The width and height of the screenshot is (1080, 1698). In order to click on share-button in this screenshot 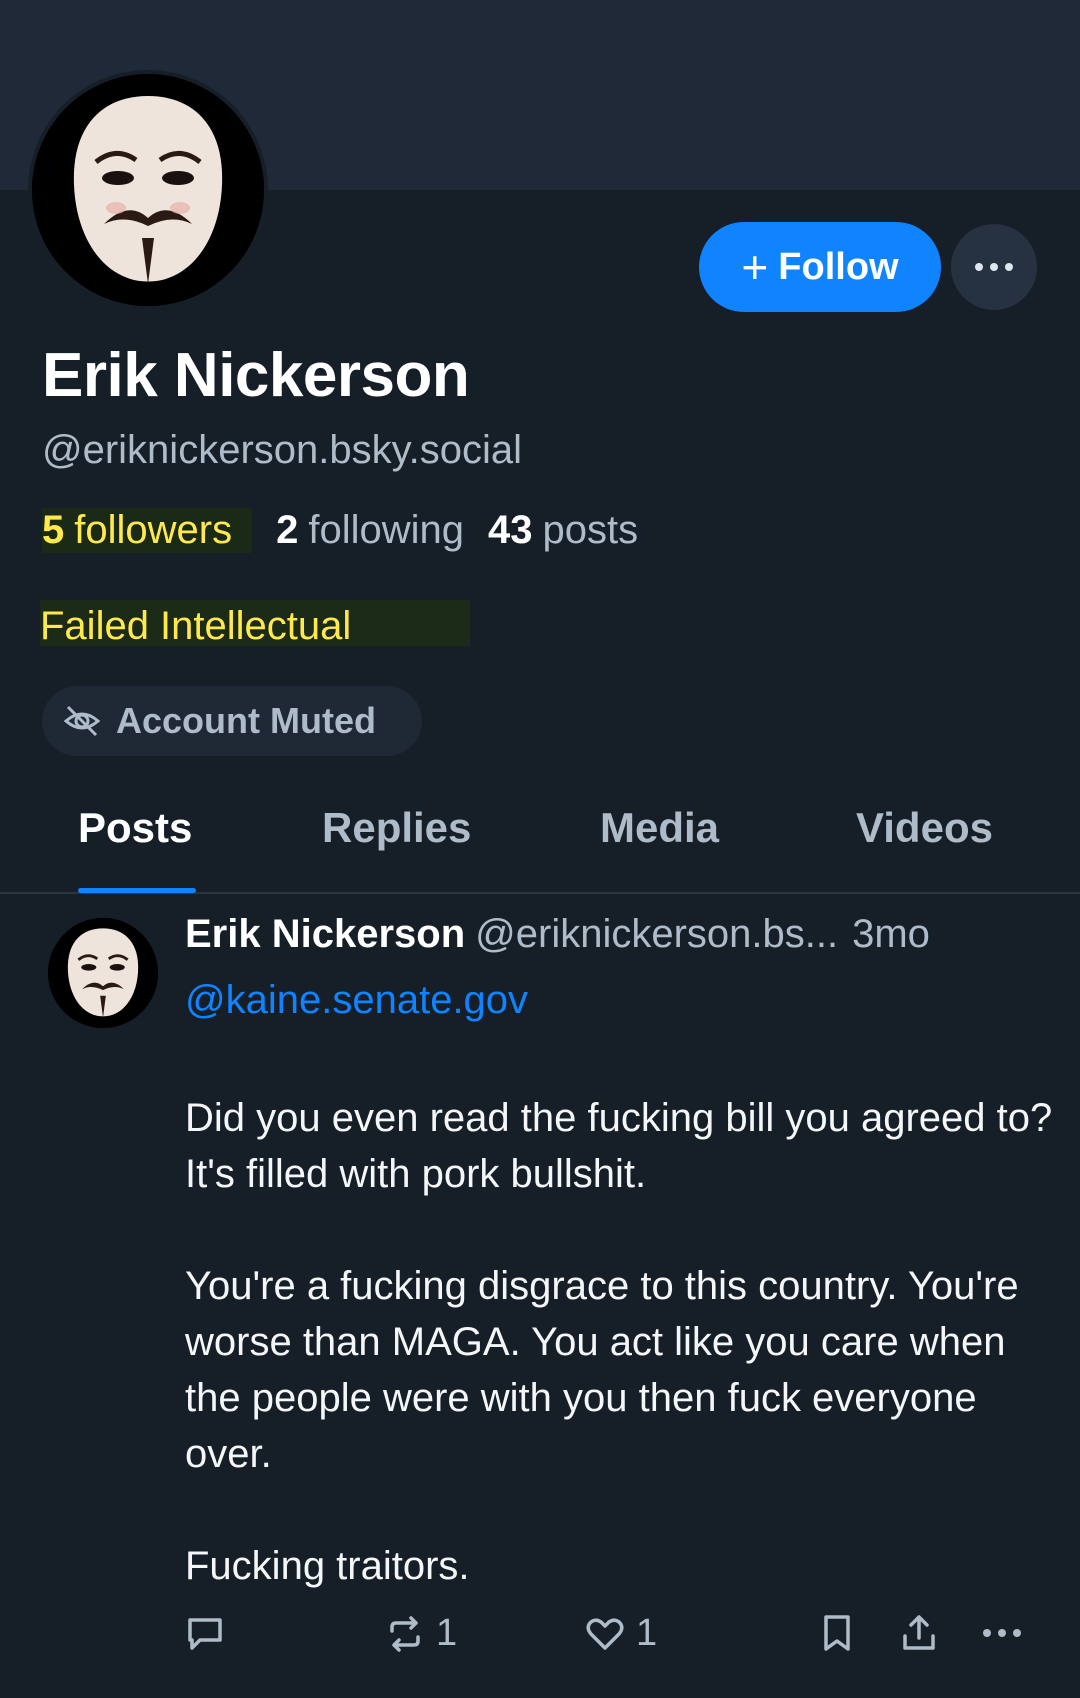, I will do `click(919, 1633)`.